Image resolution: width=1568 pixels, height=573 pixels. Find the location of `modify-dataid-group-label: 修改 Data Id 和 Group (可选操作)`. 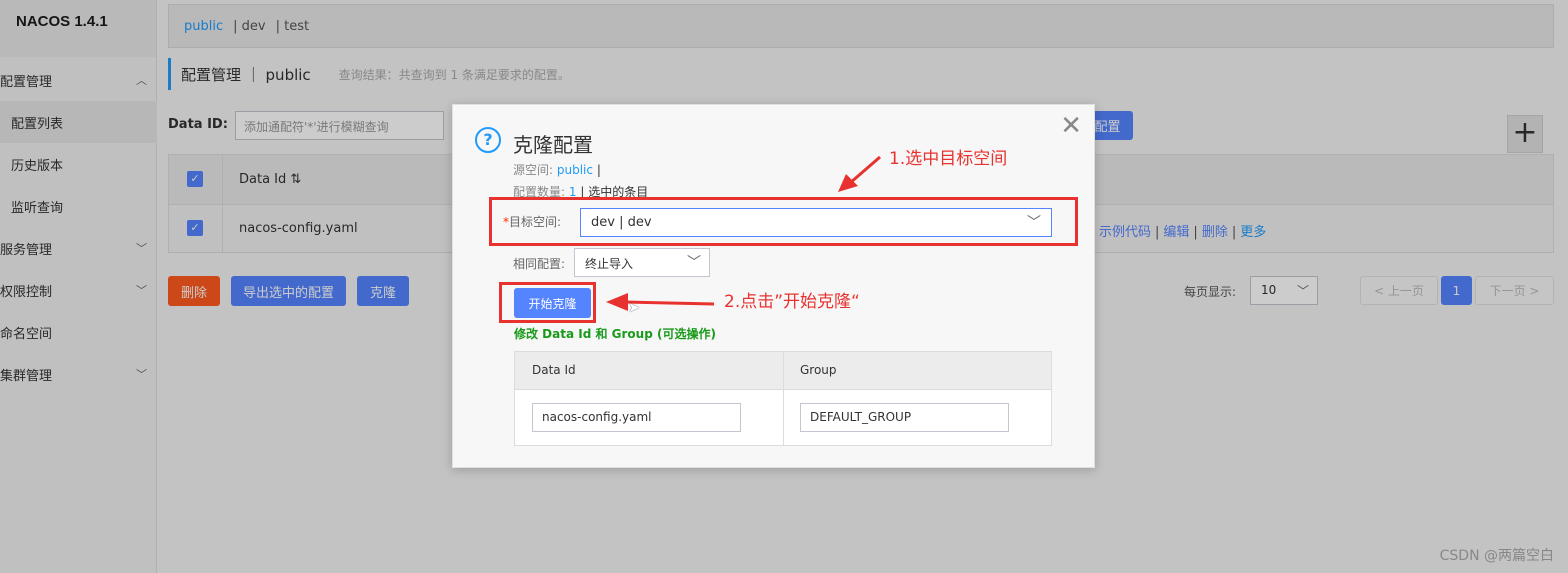

modify-dataid-group-label: 修改 Data Id 和 Group (可选操作) is located at coordinates (615, 334).